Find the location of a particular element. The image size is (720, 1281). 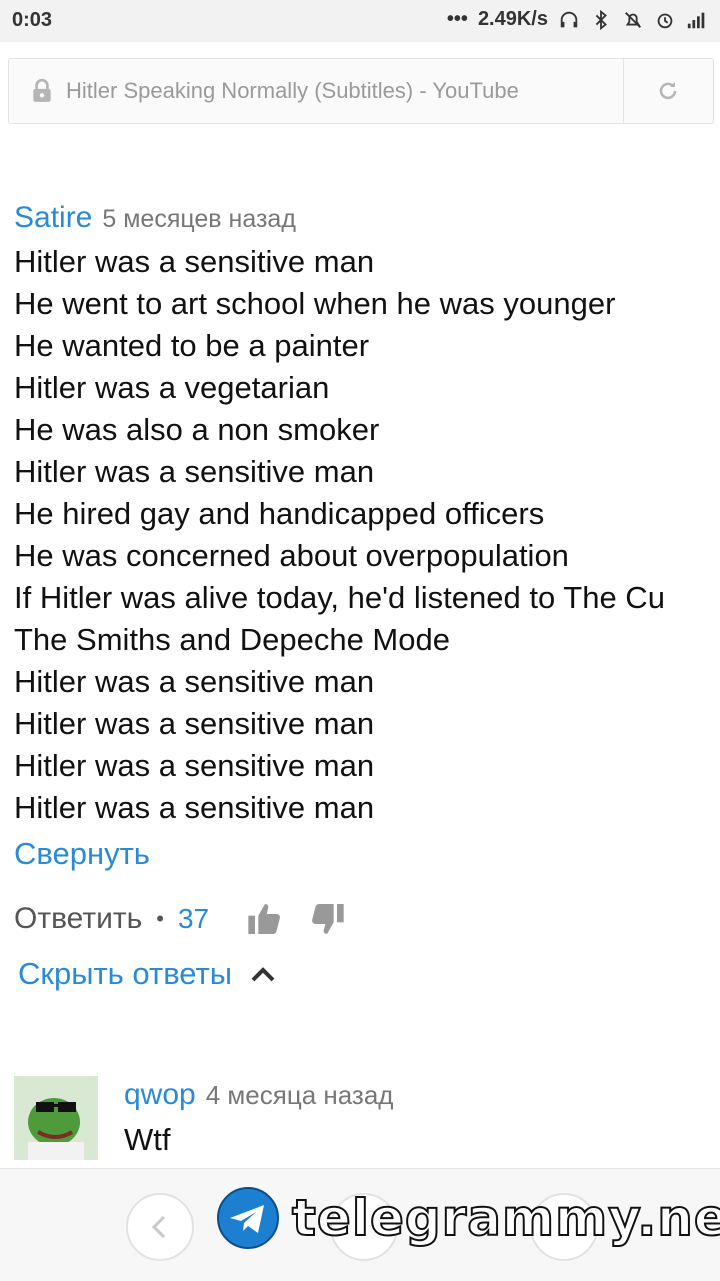

reply-button: Ответить is located at coordinates (78, 919).